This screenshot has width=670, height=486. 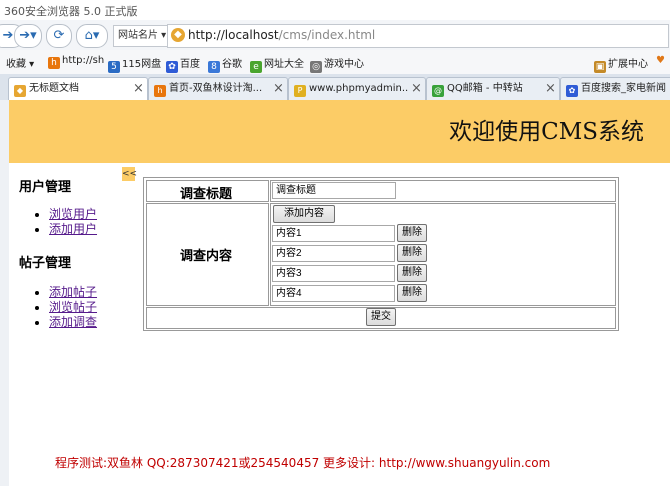 What do you see at coordinates (282, 35) in the screenshot?
I see `address-url: http://localhost/cms/index.html` at bounding box center [282, 35].